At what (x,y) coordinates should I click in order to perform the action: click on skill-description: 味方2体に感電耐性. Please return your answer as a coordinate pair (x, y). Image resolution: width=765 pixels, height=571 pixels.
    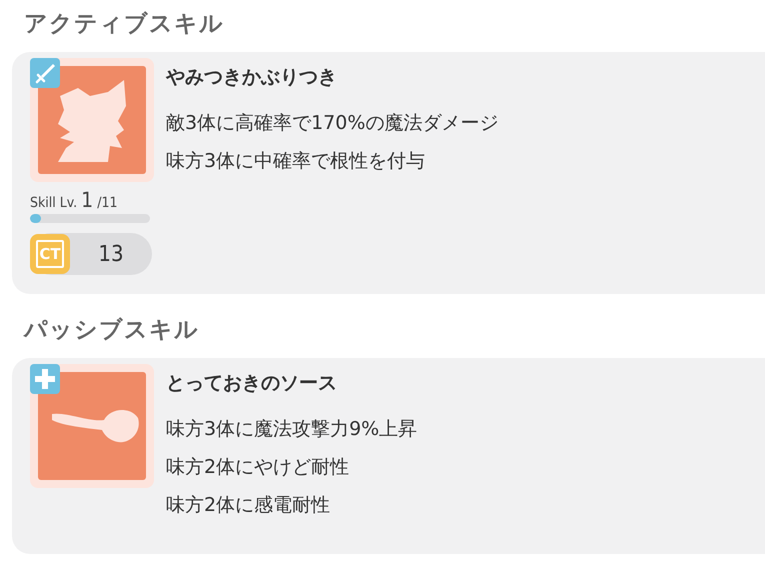
    Looking at the image, I should click on (249, 505).